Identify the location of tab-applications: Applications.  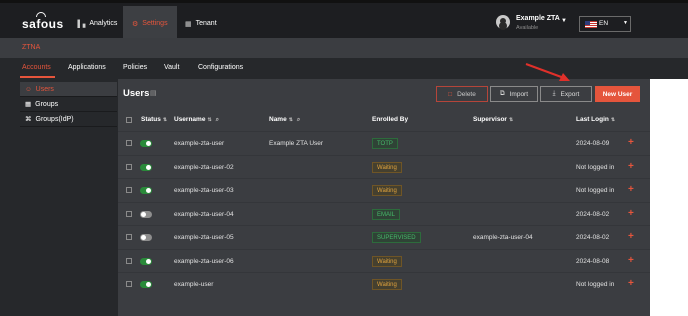
(87, 67).